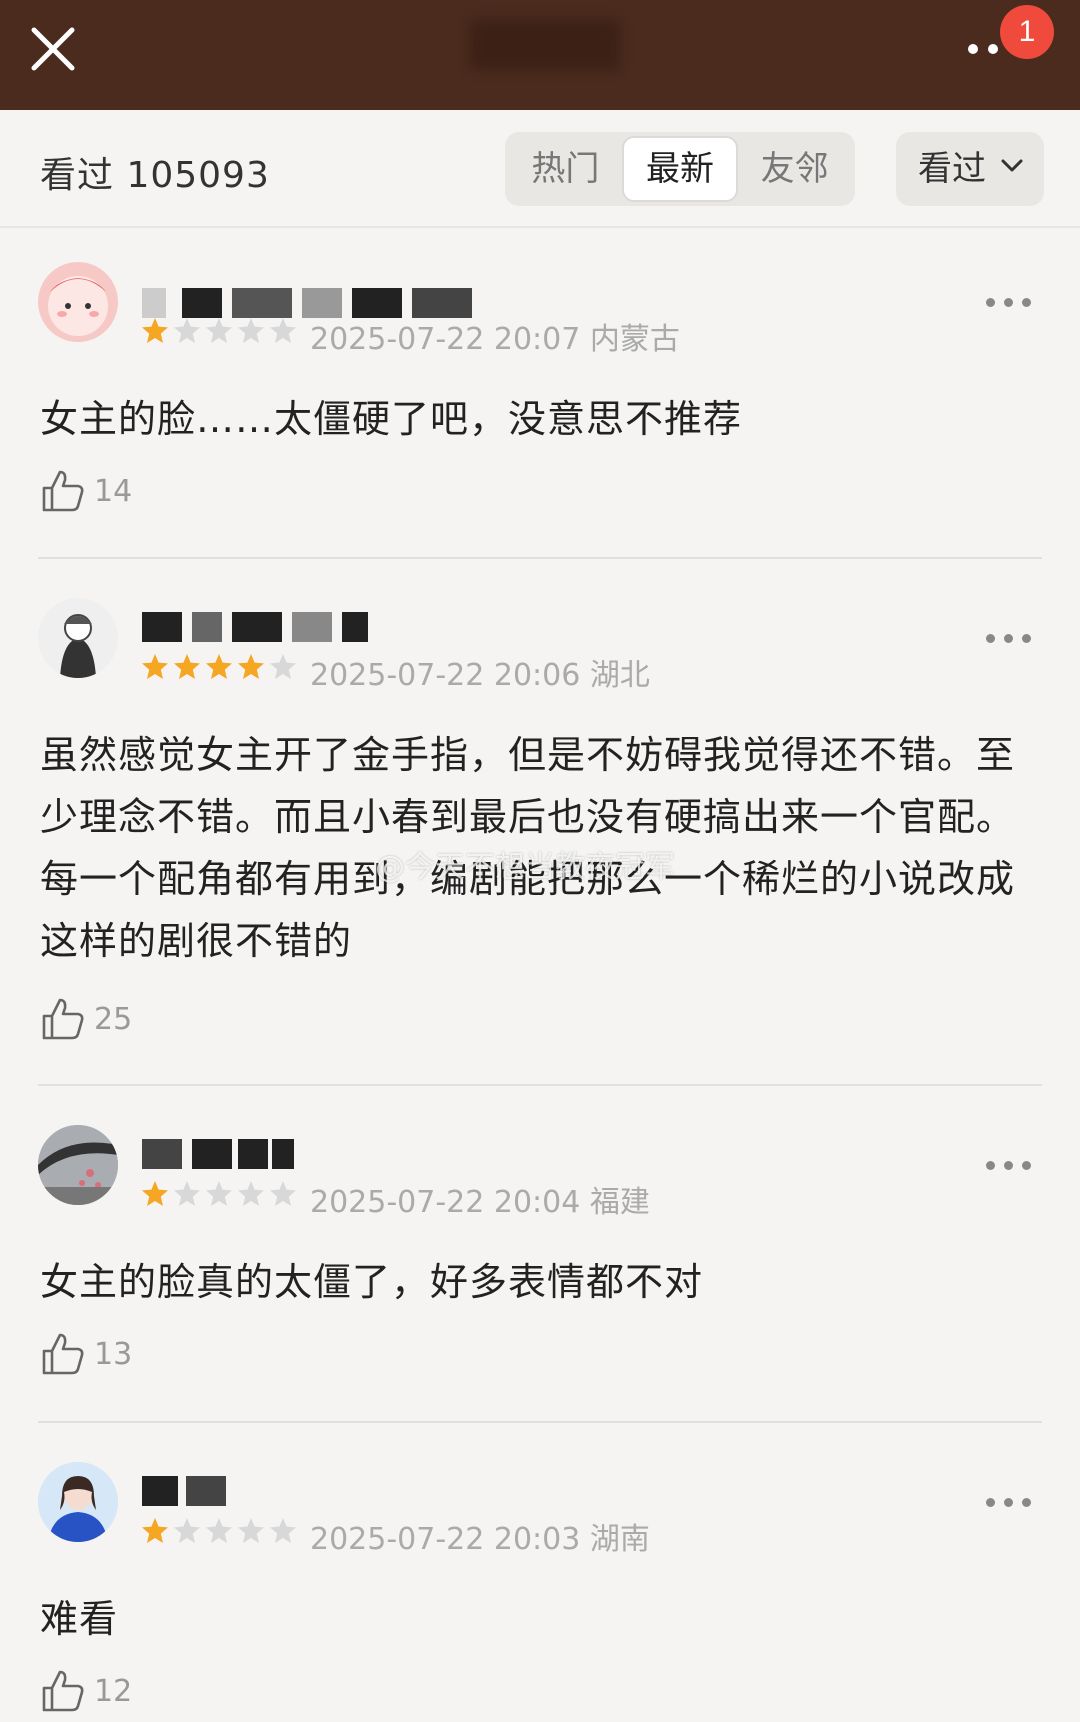 The height and width of the screenshot is (1722, 1080). Describe the element at coordinates (445, 339) in the screenshot. I see `comment-date: 2025-07-22 20:07` at that location.